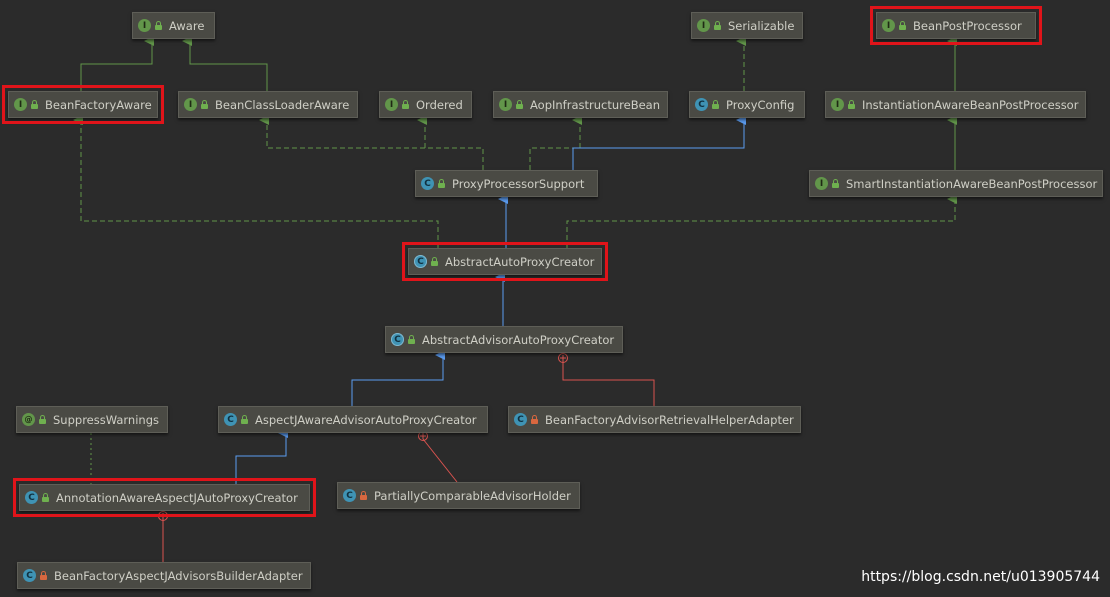 This screenshot has height=597, width=1110. What do you see at coordinates (518, 183) in the screenshot?
I see `node-label: ProxyProcessorSupport` at bounding box center [518, 183].